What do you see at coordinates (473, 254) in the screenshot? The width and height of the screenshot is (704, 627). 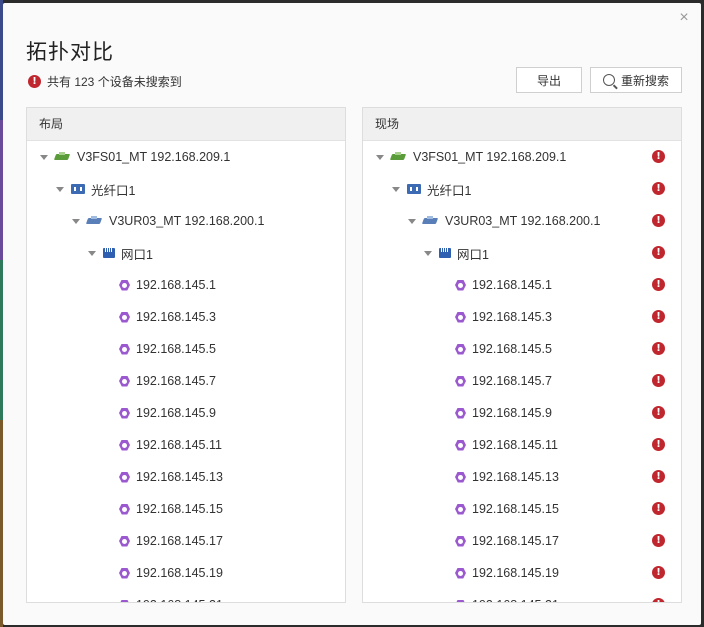 I see `tree-node-label: 网口1` at bounding box center [473, 254].